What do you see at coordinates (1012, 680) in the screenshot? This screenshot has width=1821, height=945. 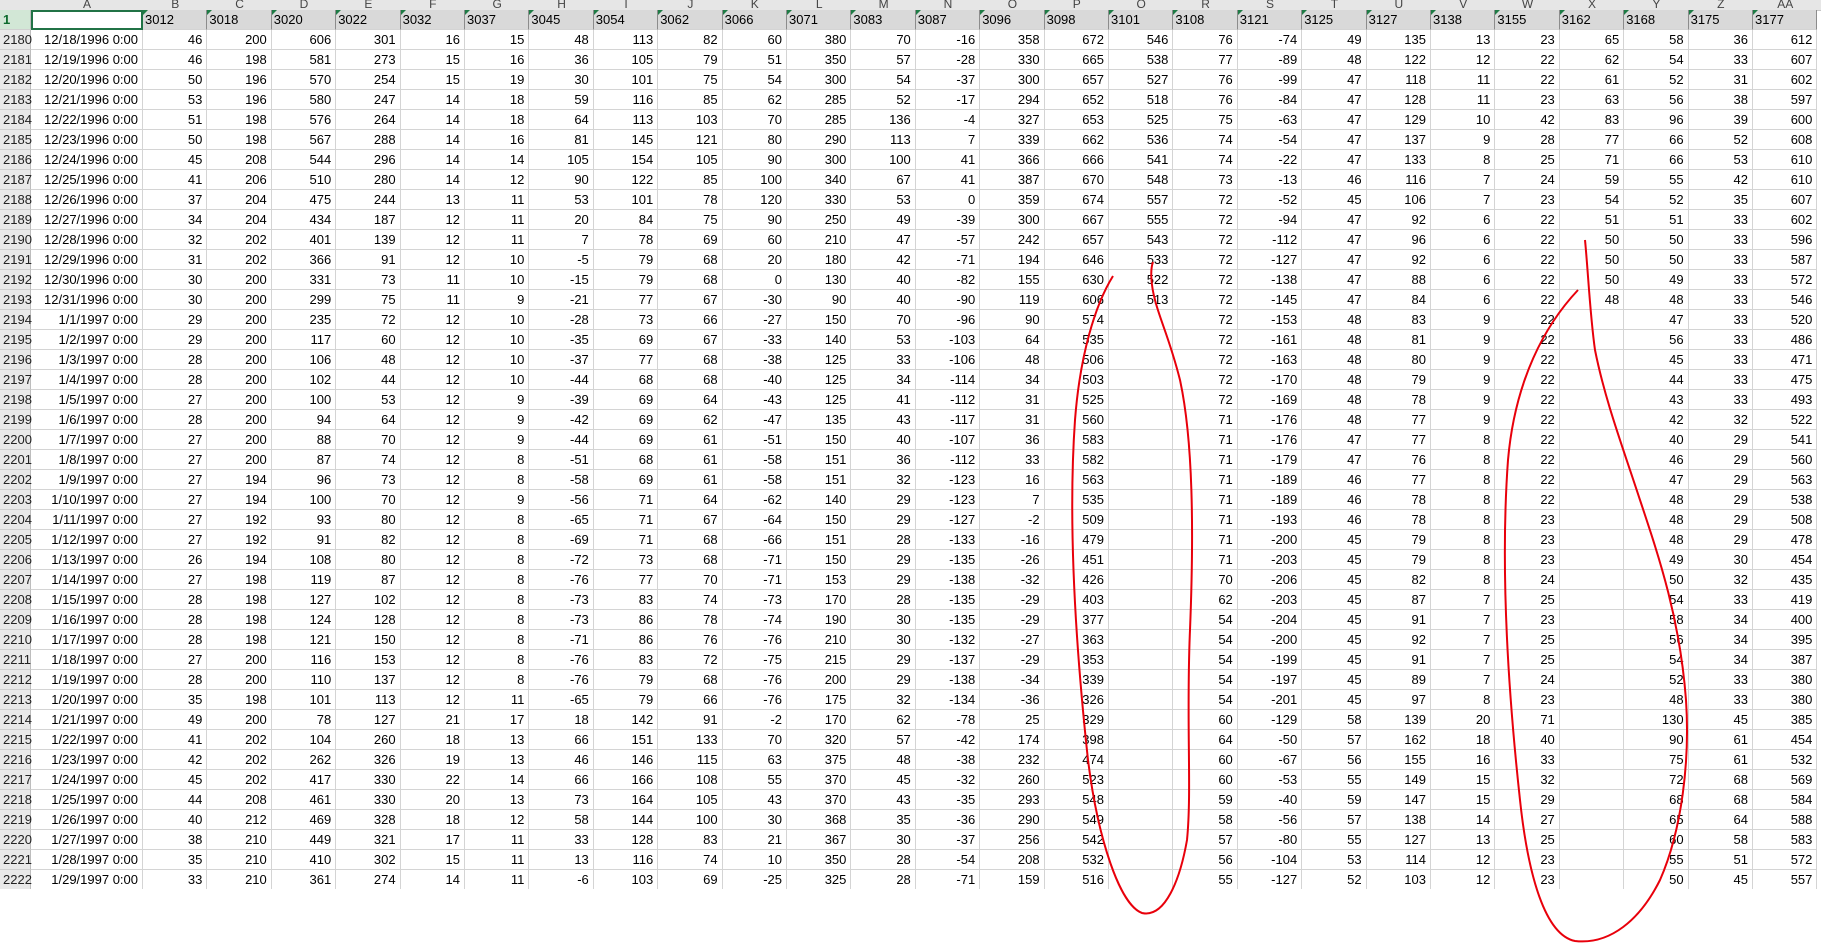 I see `value-cell: -34` at bounding box center [1012, 680].